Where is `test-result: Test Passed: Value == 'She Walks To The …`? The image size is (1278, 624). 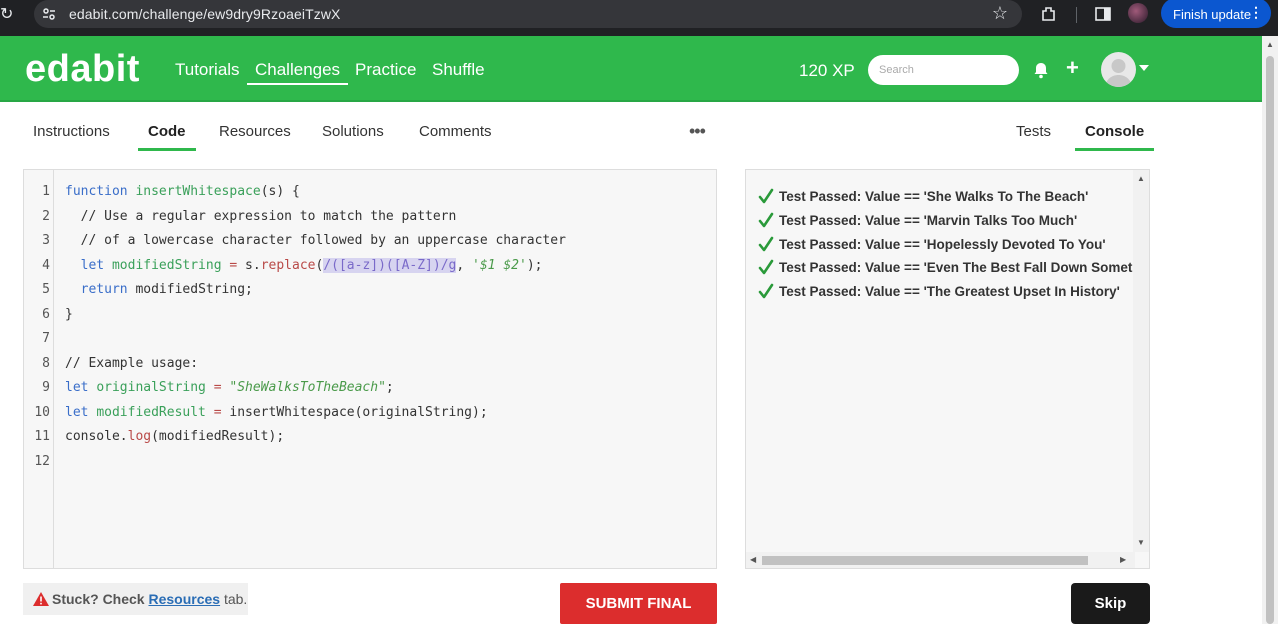 test-result: Test Passed: Value == 'She Walks To The … is located at coordinates (923, 196).